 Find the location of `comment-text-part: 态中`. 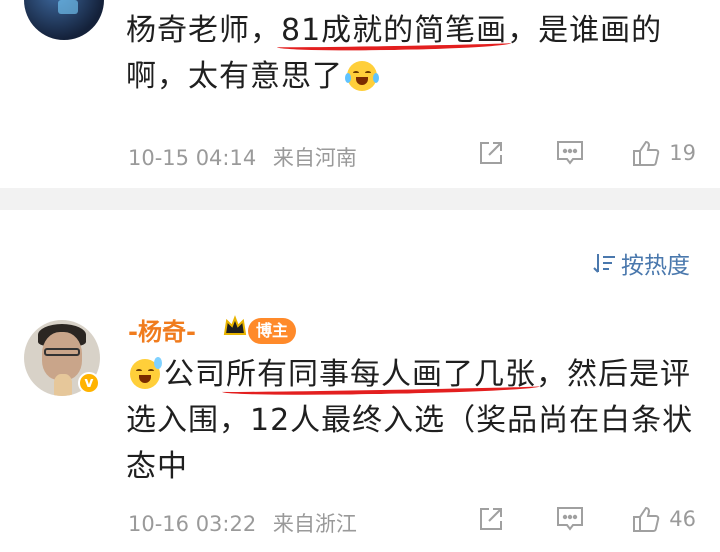

comment-text-part: 态中 is located at coordinates (157, 466).